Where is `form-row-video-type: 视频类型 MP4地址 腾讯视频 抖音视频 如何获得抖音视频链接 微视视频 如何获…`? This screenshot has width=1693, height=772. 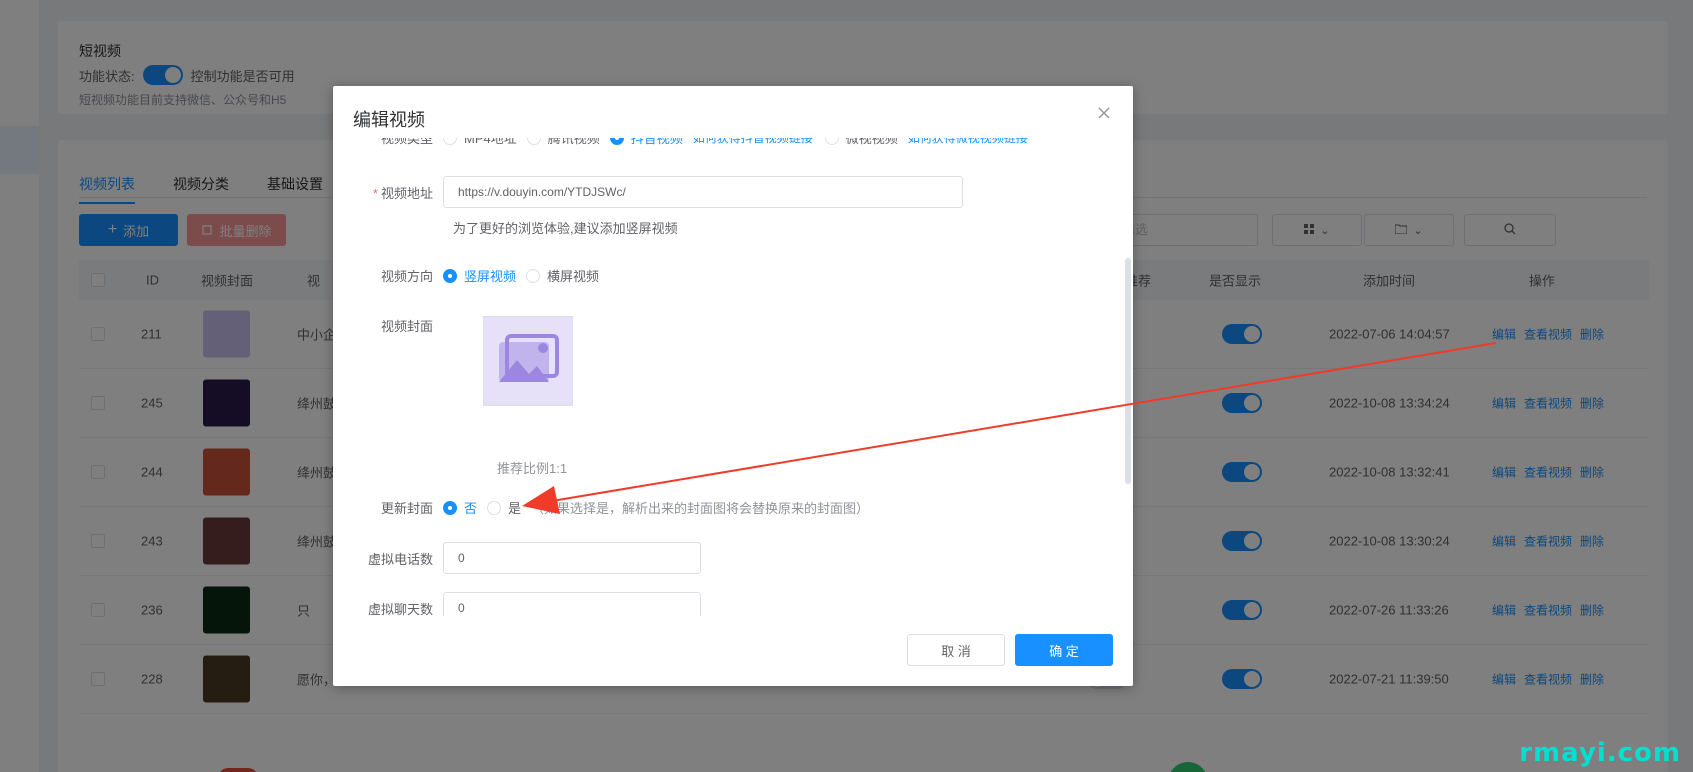
form-row-video-type: 视频类型 MP4地址 腾讯视频 抖音视频 如何获得抖音视频链接 微视视频 如何获… is located at coordinates (686, 142).